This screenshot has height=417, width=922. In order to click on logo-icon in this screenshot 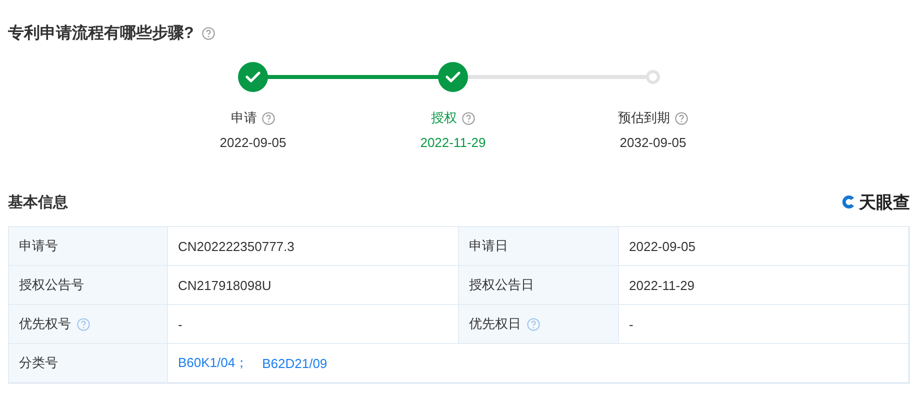, I will do `click(849, 202)`.